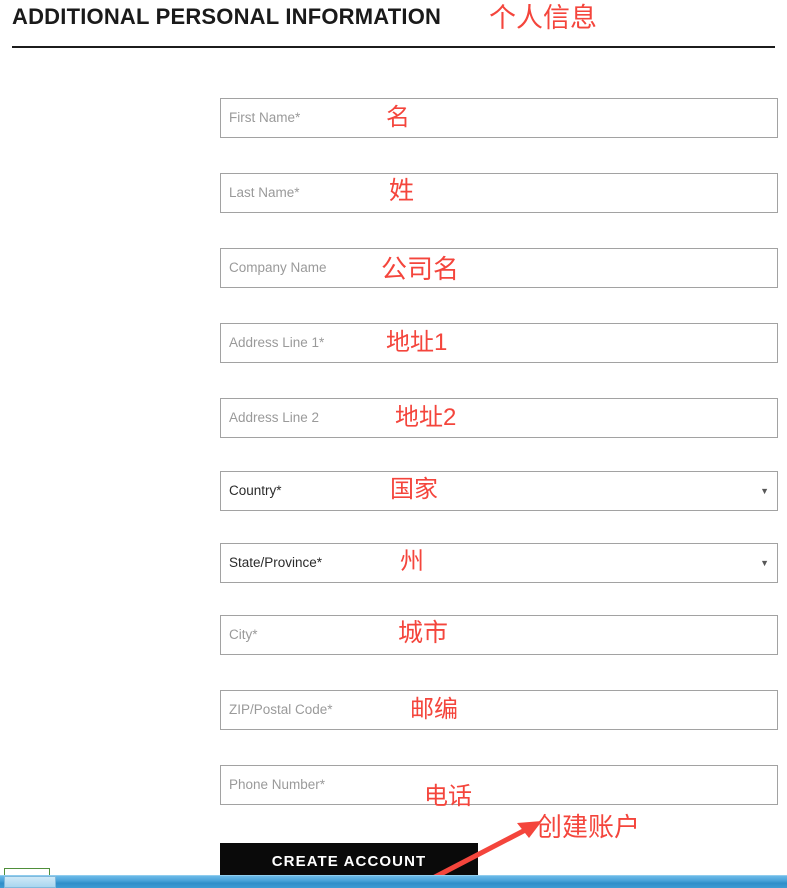  I want to click on field-row-7: City*, so click(499, 635).